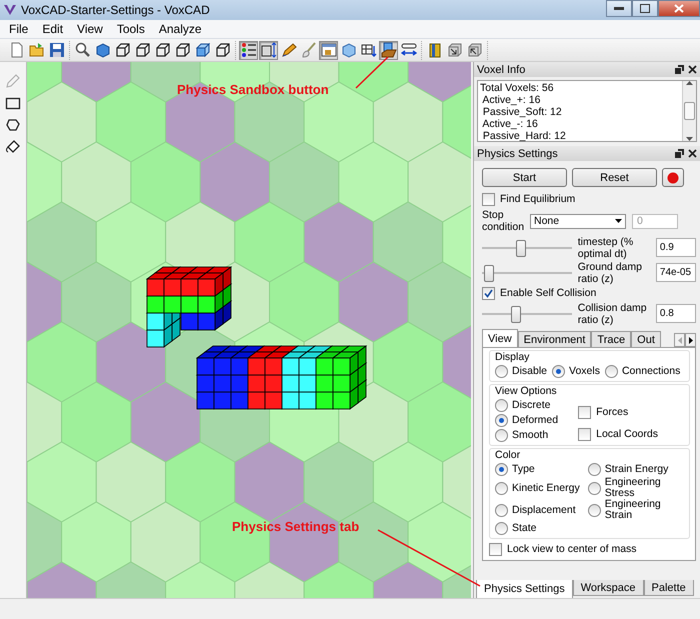 The height and width of the screenshot is (619, 700). I want to click on menu-item: File, so click(19, 29).